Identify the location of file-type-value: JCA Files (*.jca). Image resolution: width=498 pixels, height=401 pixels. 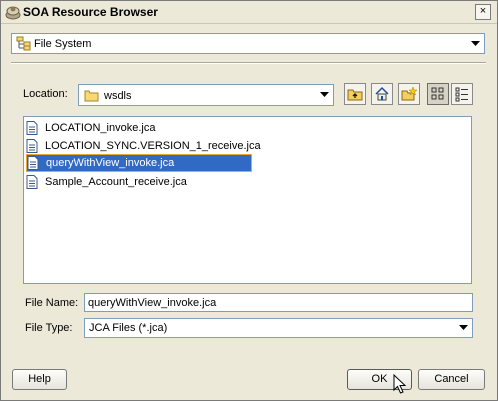
(128, 328).